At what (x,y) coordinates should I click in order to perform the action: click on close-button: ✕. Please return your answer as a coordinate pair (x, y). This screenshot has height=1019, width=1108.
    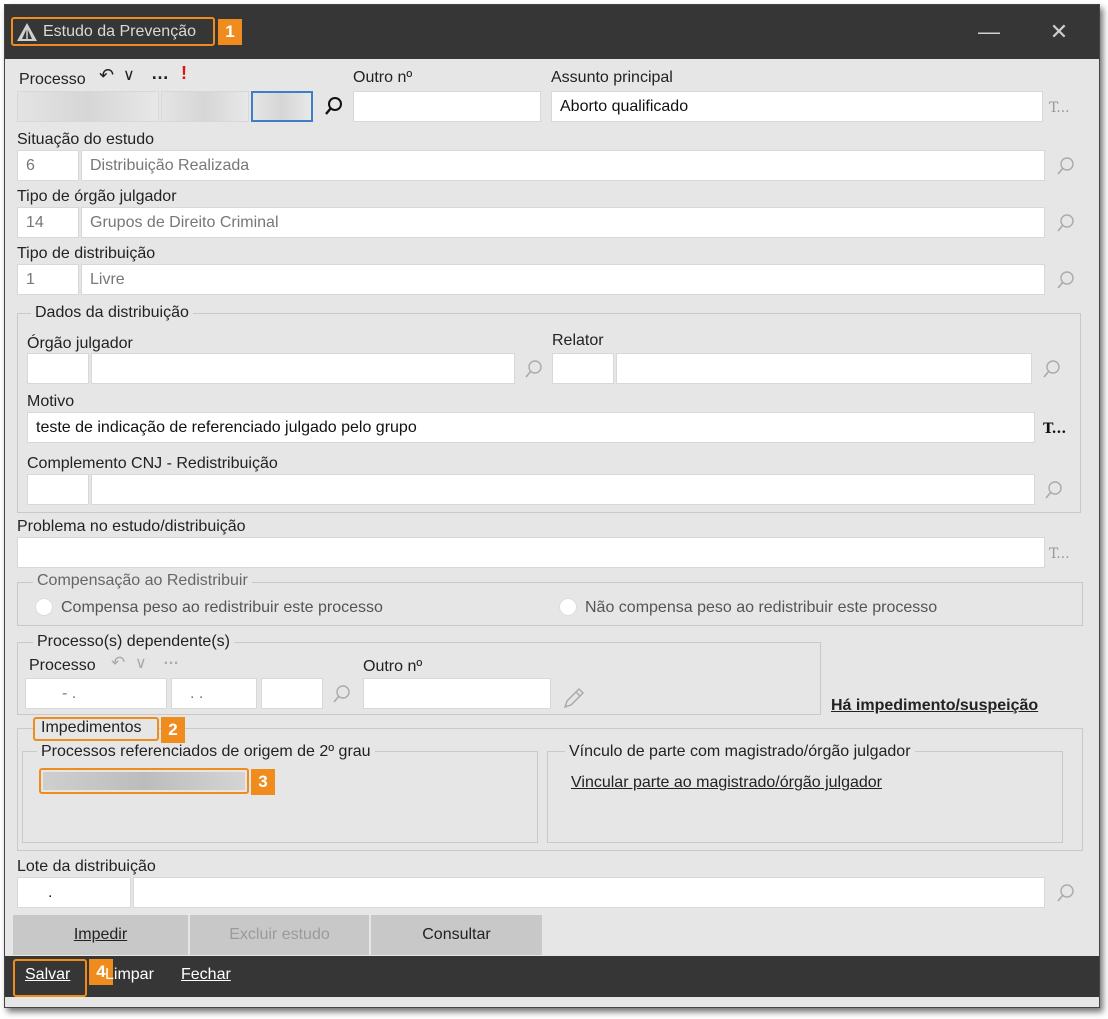
    Looking at the image, I should click on (1059, 32).